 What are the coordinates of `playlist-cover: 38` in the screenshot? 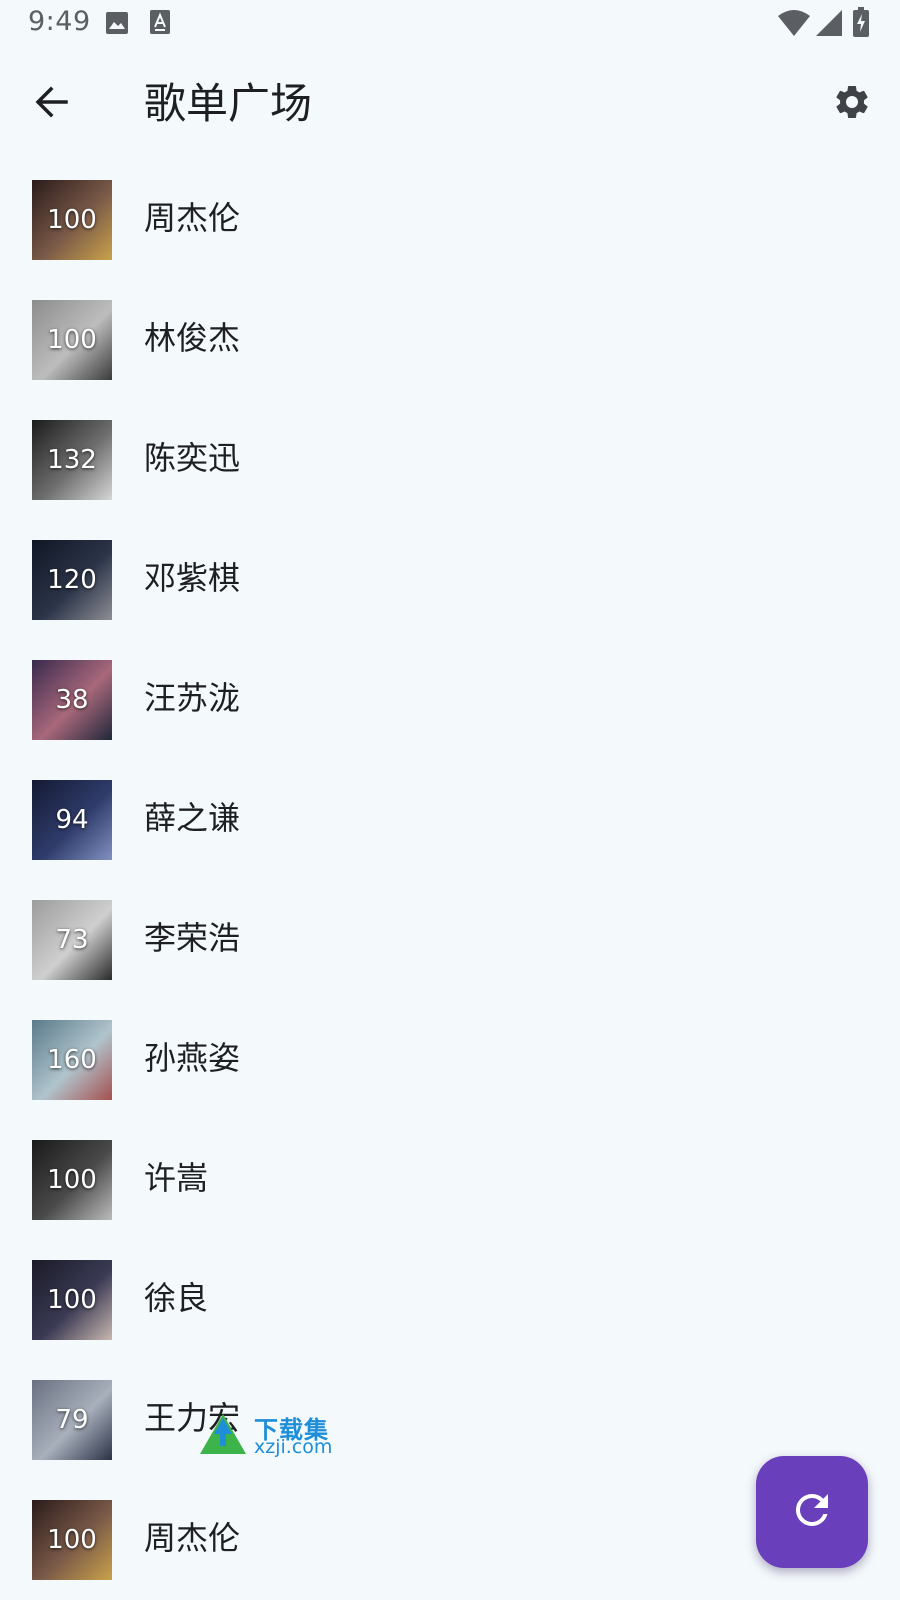 It's located at (72, 700).